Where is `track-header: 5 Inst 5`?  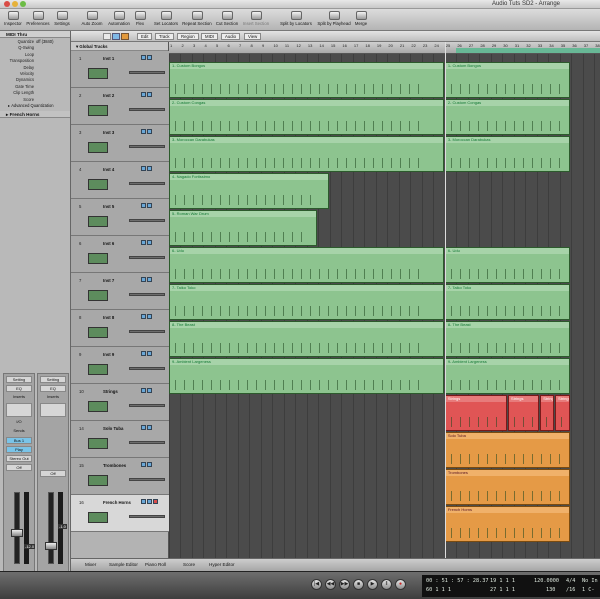
track-header: 5 Inst 5 is located at coordinates (120, 217).